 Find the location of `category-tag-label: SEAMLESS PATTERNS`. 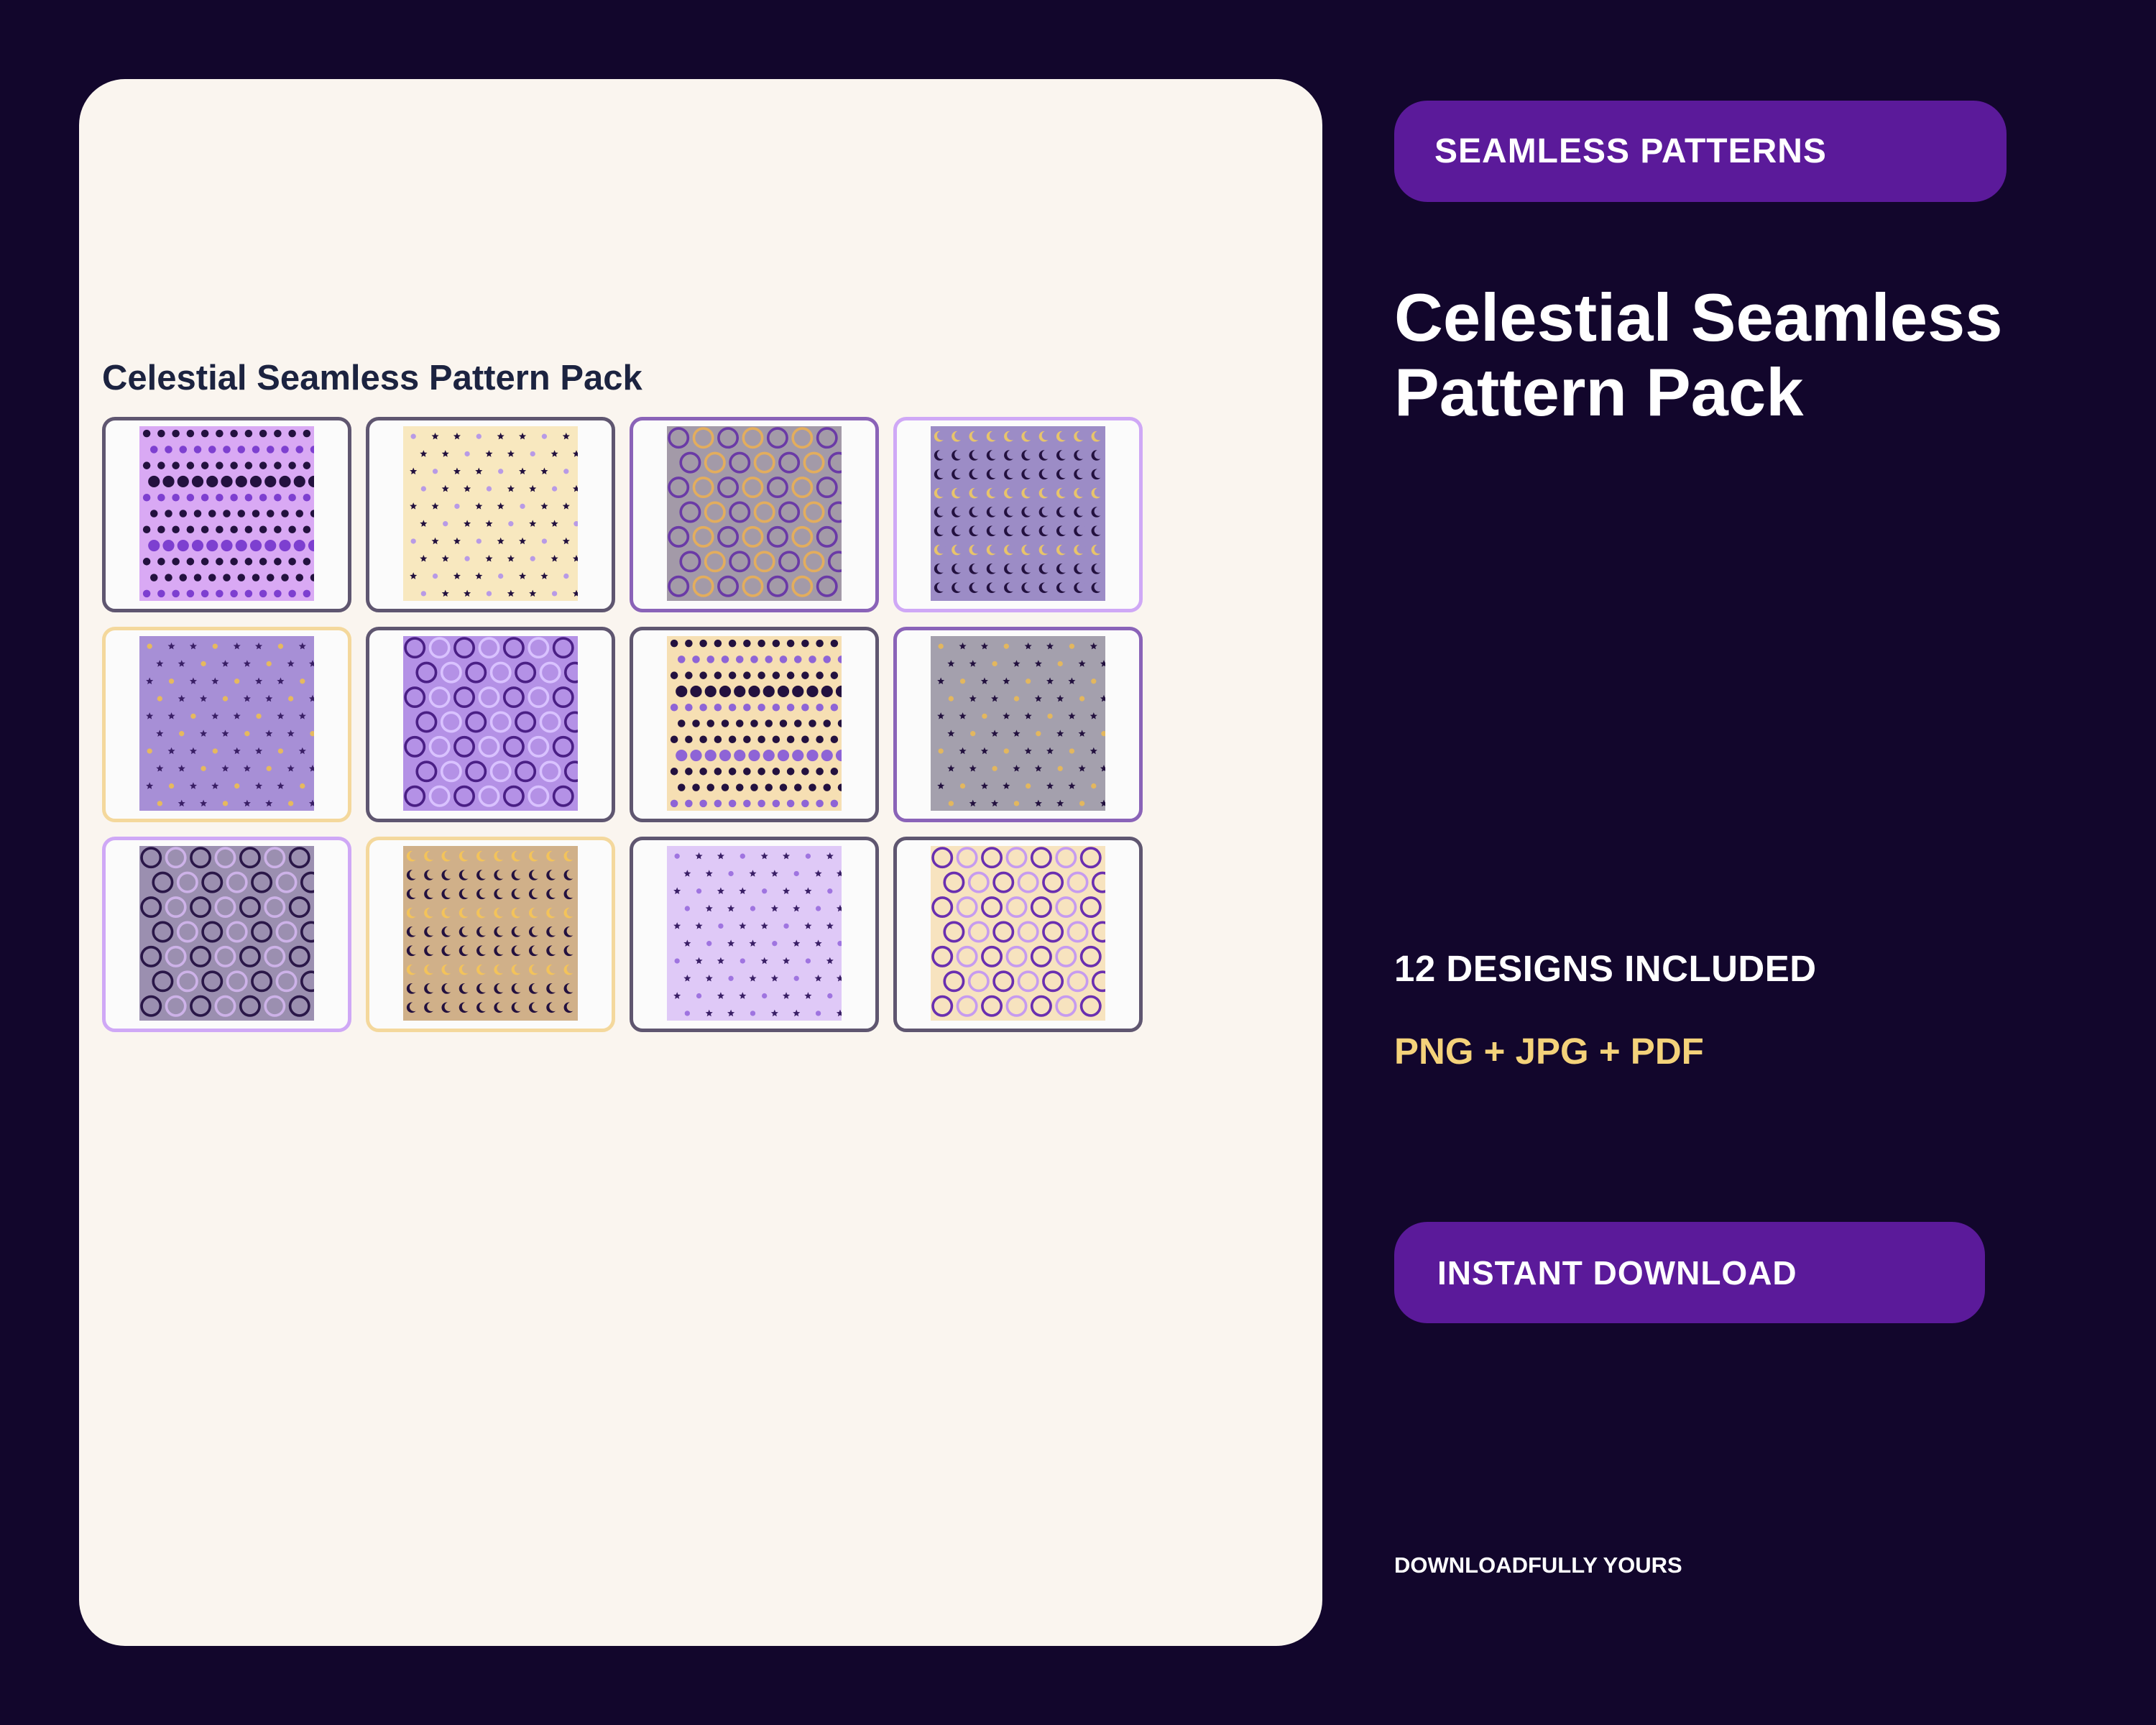

category-tag-label: SEAMLESS PATTERNS is located at coordinates (1631, 151).